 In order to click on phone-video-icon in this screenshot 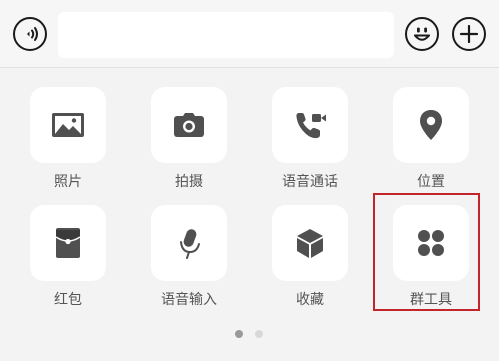, I will do `click(311, 126)`.